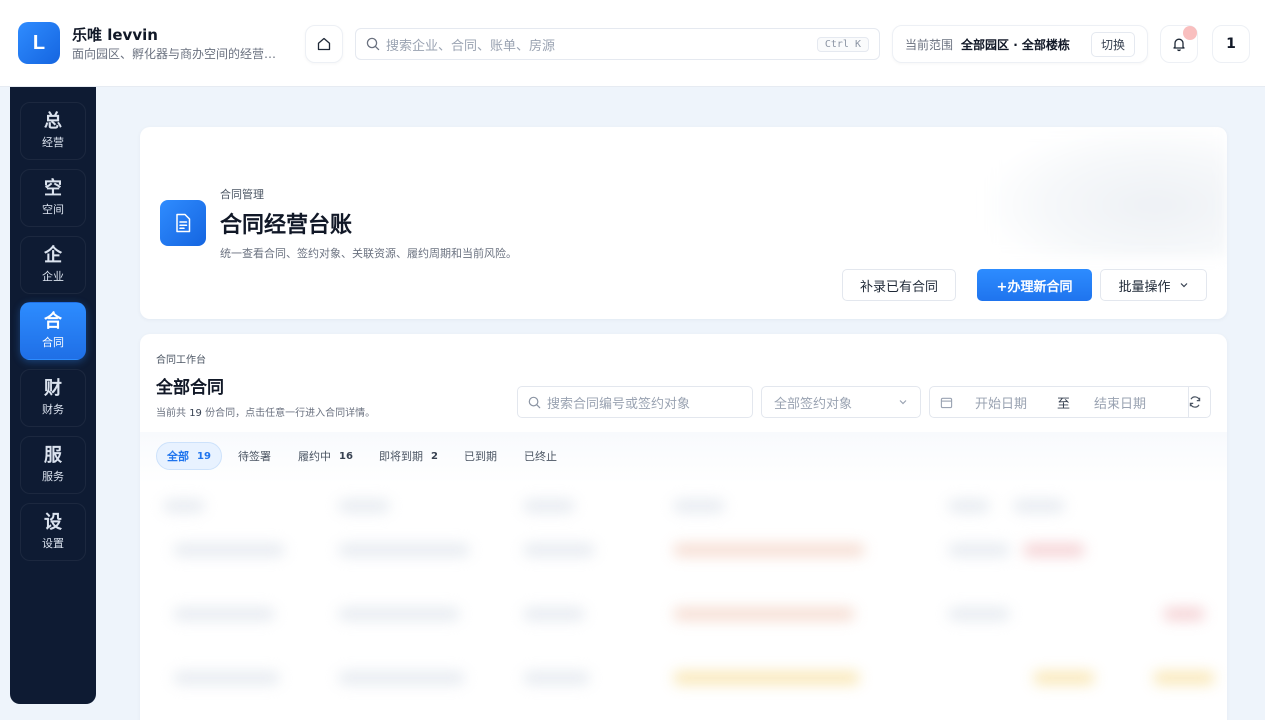 The height and width of the screenshot is (720, 1265). I want to click on page-description: 统一查看合同、签约对象、关联资源、履约周期和当前风险。, so click(368, 253).